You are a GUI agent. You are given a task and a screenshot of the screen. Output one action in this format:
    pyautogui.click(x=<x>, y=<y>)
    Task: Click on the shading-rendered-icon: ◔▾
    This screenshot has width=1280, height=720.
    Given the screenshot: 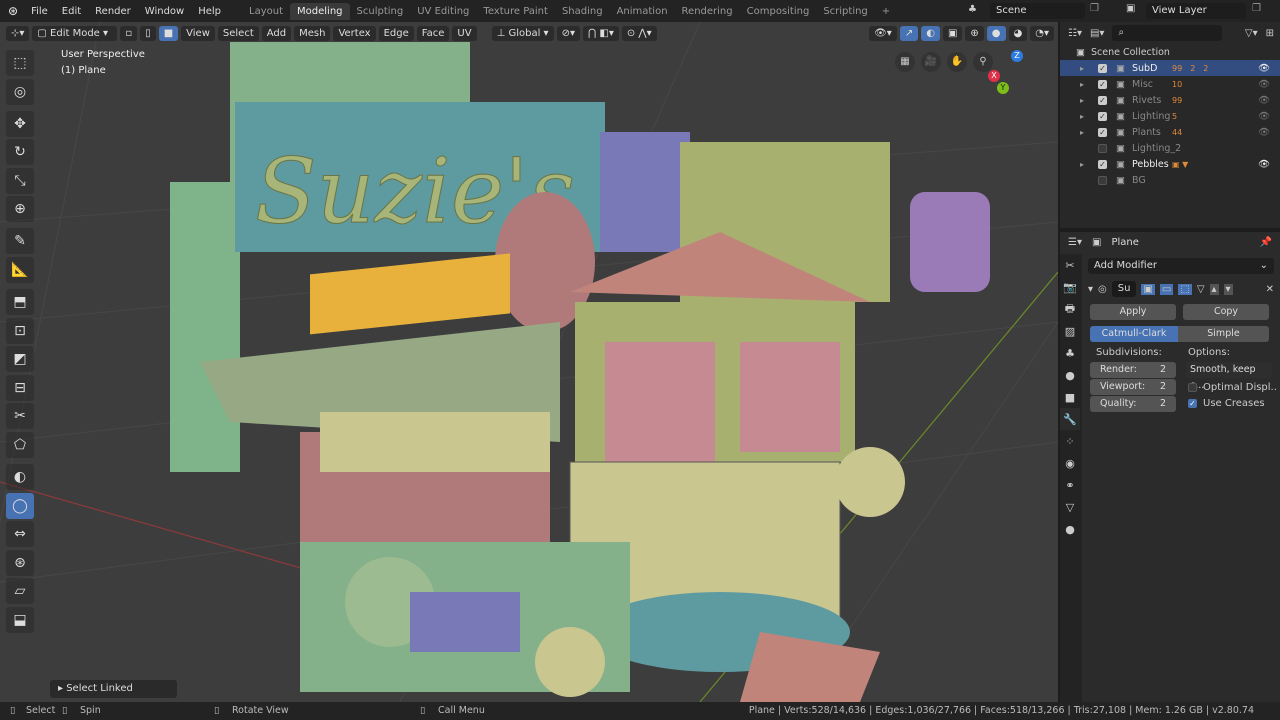 What is the action you would take?
    pyautogui.click(x=1042, y=33)
    